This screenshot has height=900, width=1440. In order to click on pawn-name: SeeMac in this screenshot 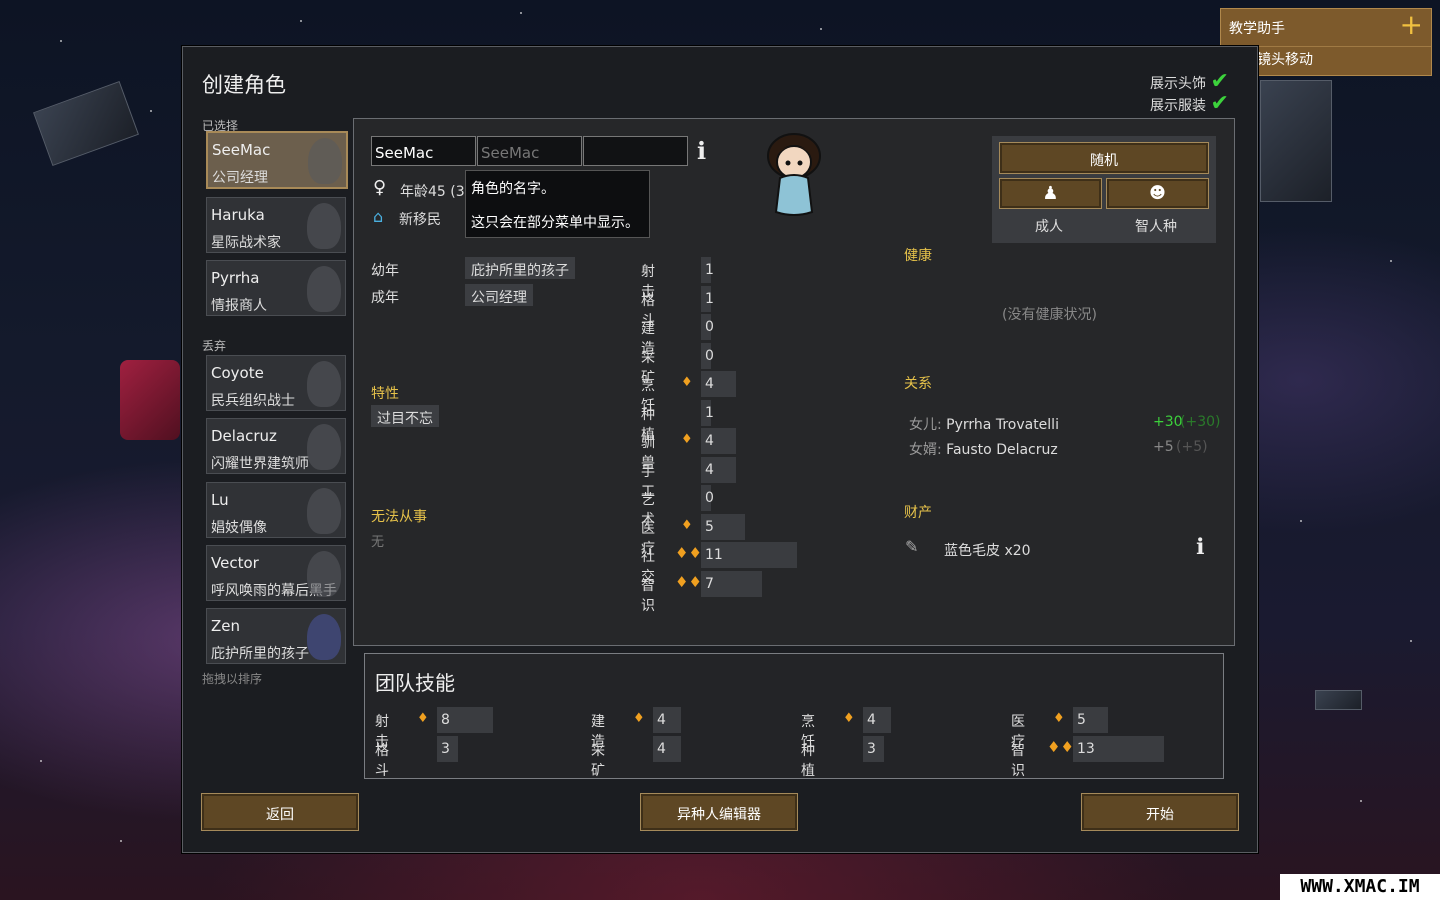, I will do `click(241, 150)`.